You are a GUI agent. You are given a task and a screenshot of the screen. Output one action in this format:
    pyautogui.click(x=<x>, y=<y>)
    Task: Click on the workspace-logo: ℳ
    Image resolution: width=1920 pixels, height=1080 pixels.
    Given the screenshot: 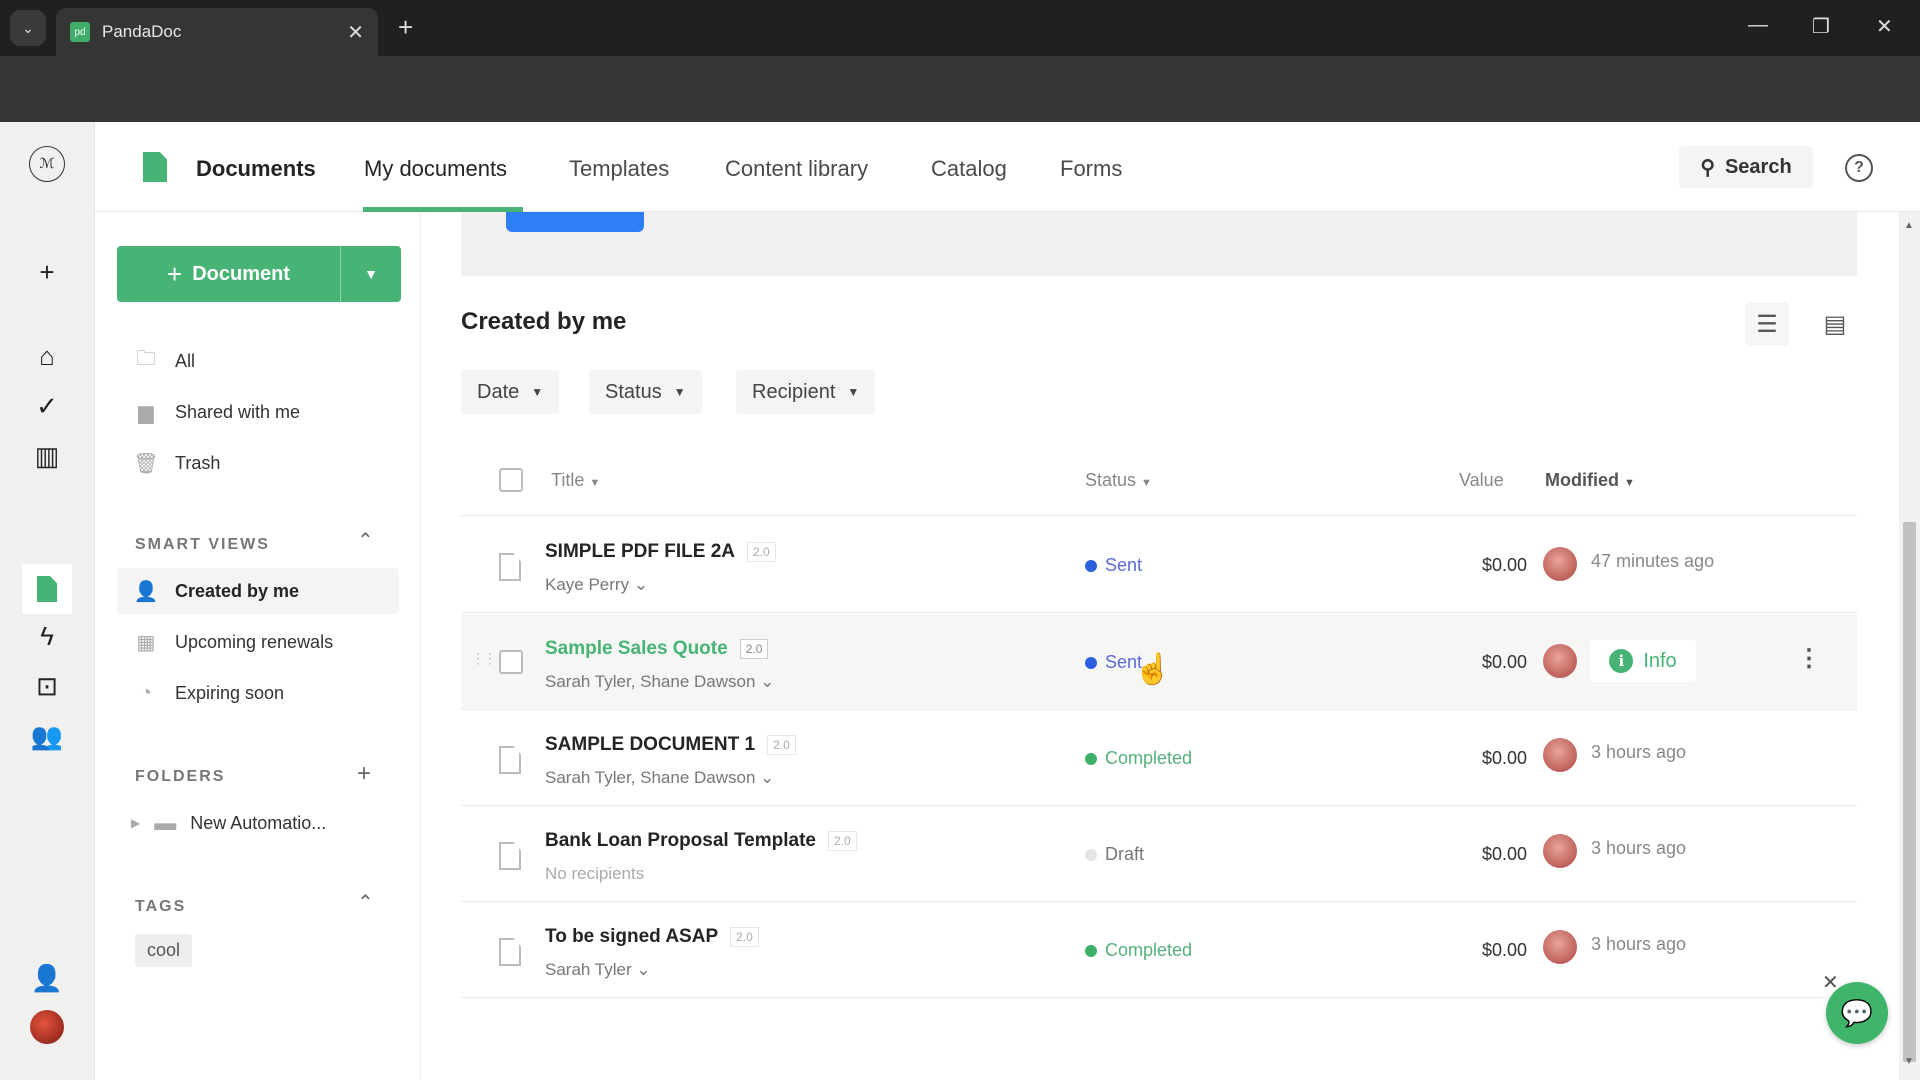 What is the action you would take?
    pyautogui.click(x=47, y=164)
    